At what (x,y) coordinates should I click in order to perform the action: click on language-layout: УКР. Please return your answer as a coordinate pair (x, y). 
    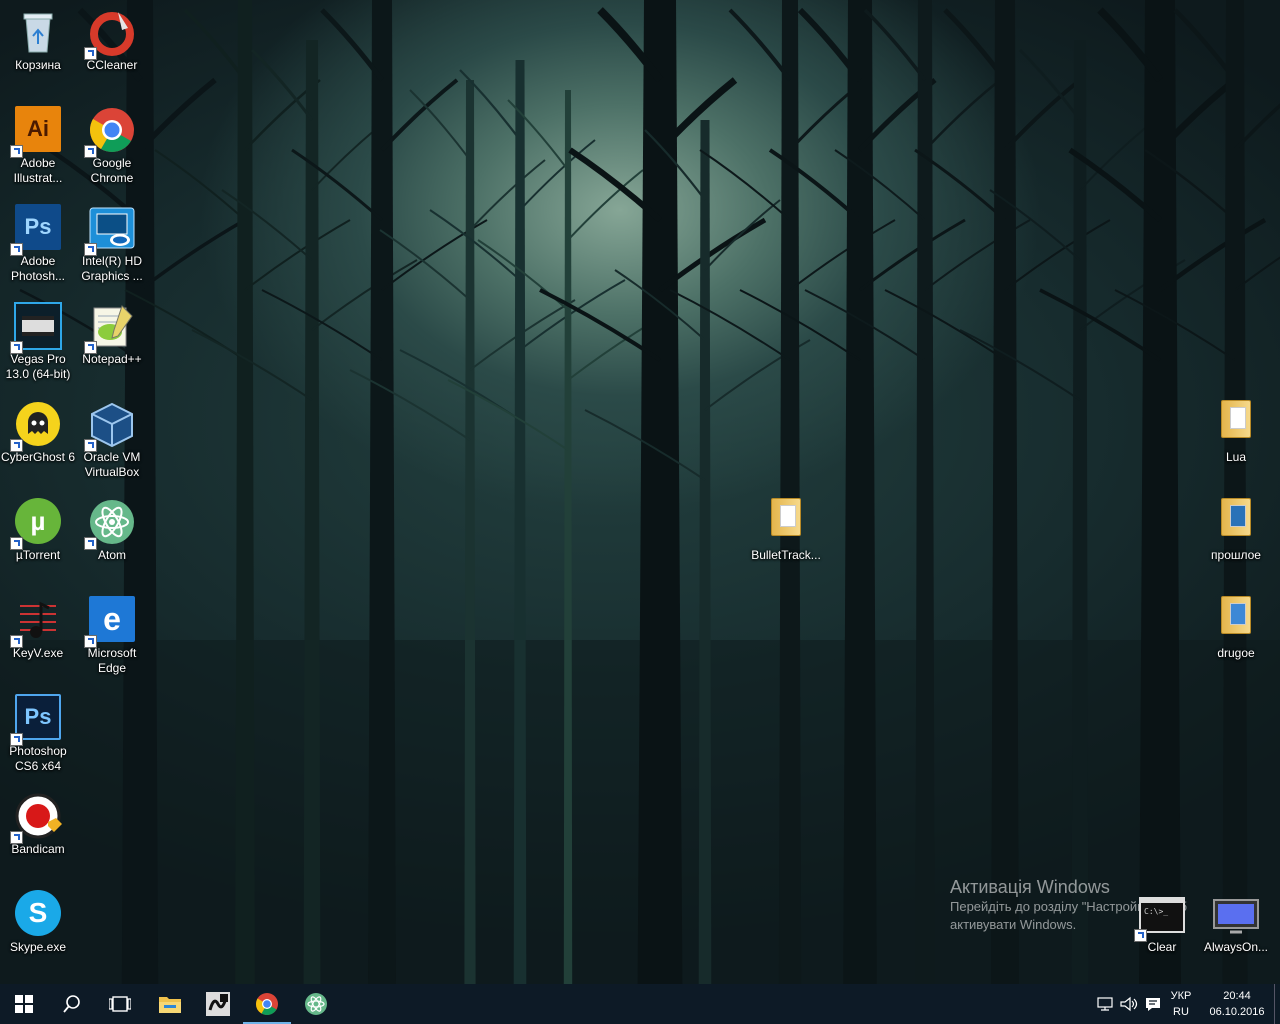
    Looking at the image, I should click on (1181, 996).